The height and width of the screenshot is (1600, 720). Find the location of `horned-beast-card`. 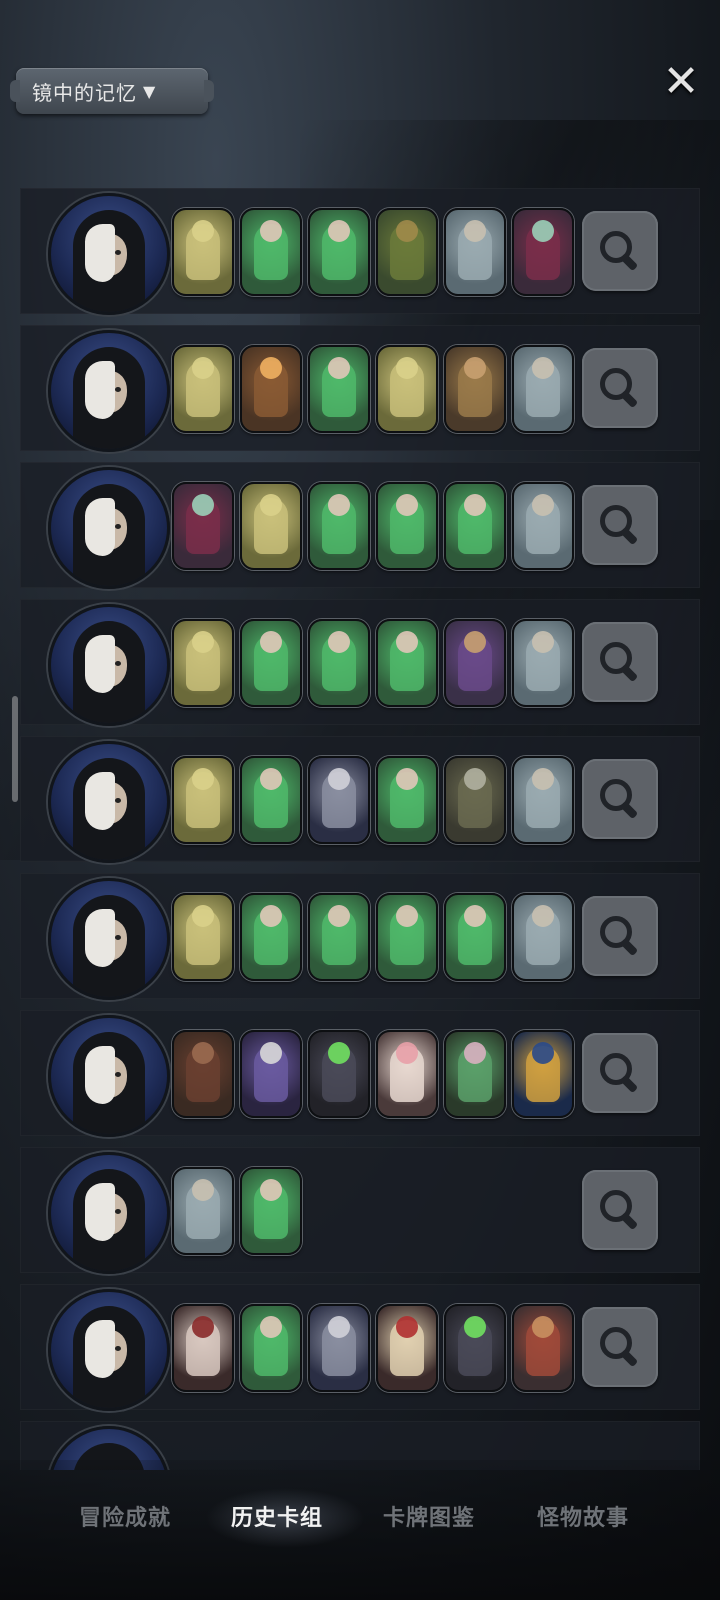

horned-beast-card is located at coordinates (407, 252).